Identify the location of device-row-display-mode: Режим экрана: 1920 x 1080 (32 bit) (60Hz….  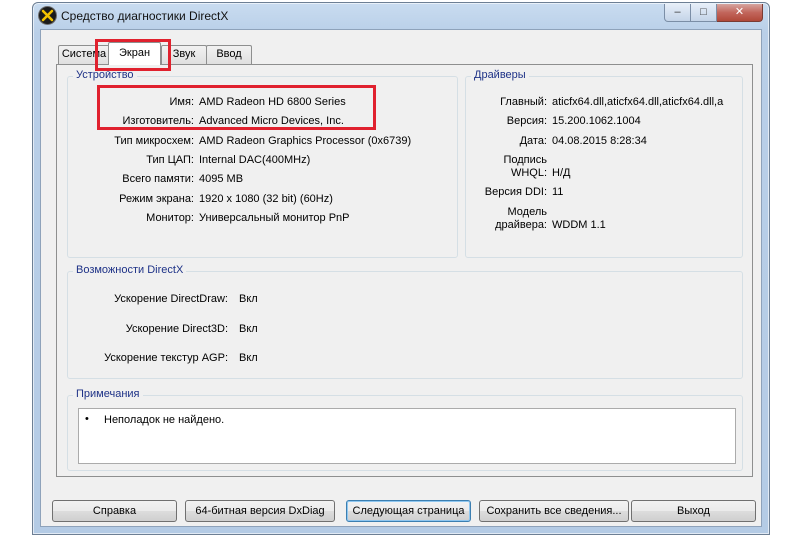
(262, 199).